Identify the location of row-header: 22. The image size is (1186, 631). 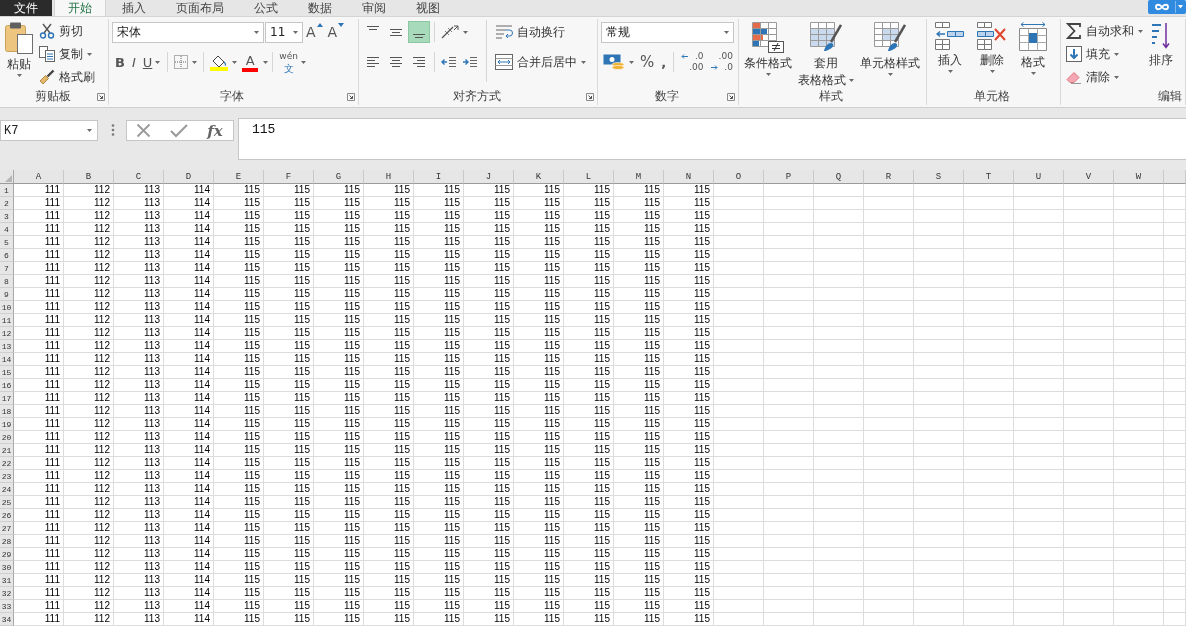
(7, 463).